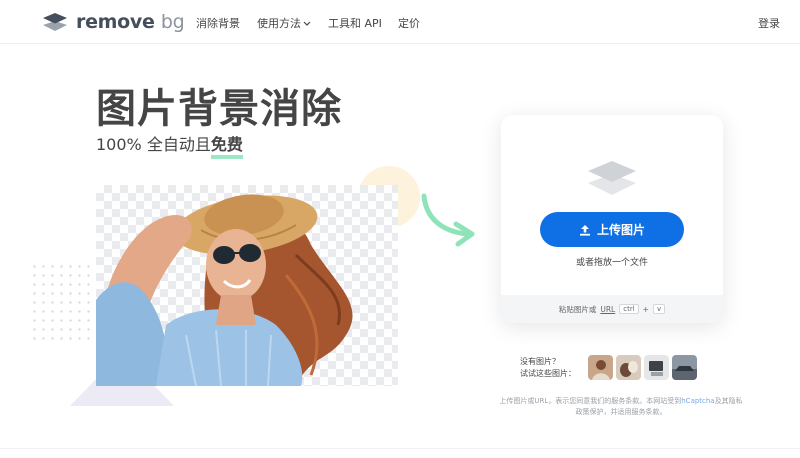  What do you see at coordinates (448, 220) in the screenshot?
I see `right-arrow-icon` at bounding box center [448, 220].